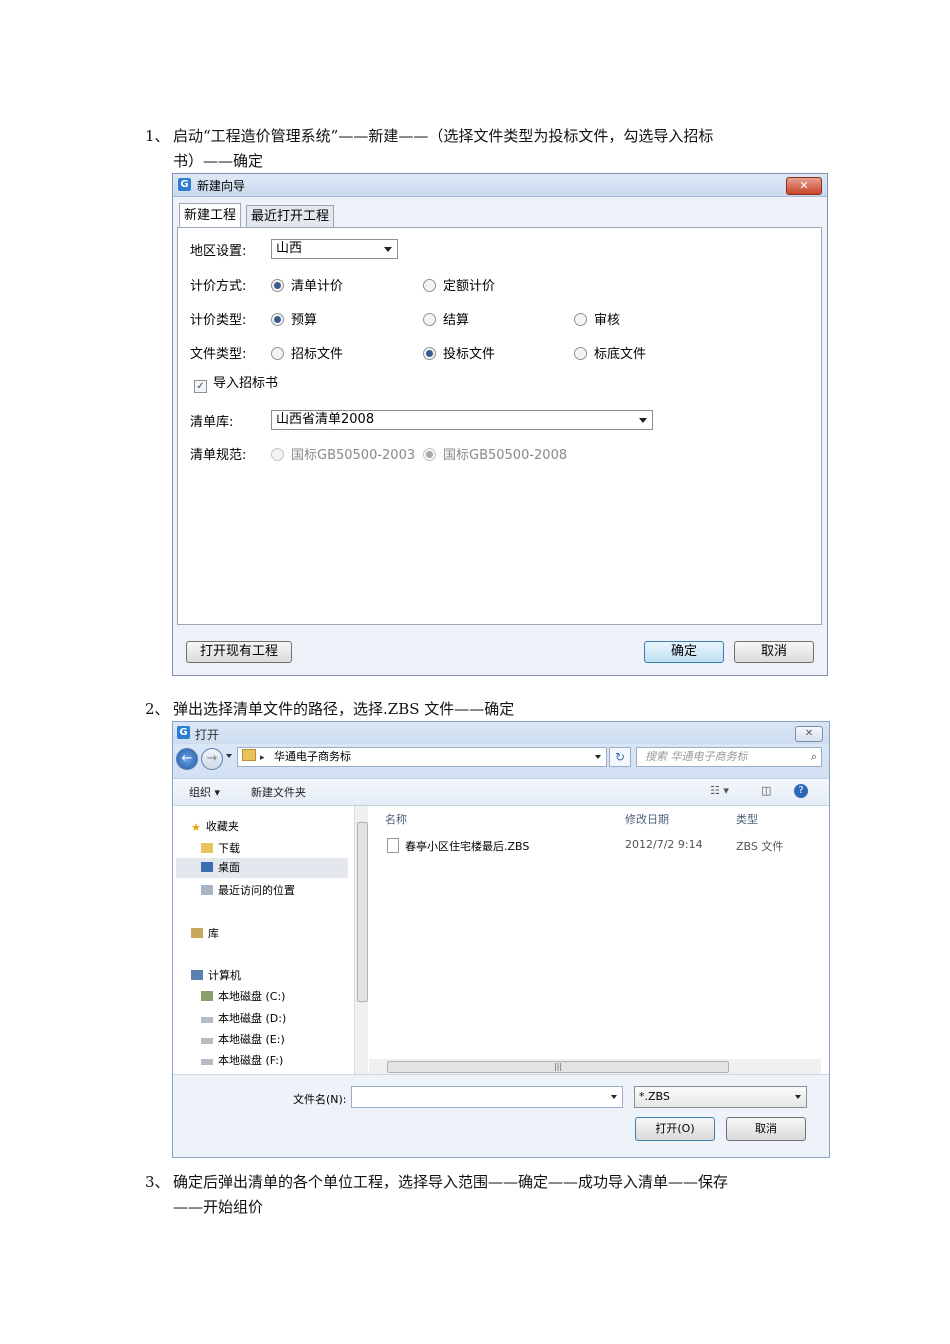 The image size is (950, 1344). I want to click on open-title: 打开, so click(207, 735).